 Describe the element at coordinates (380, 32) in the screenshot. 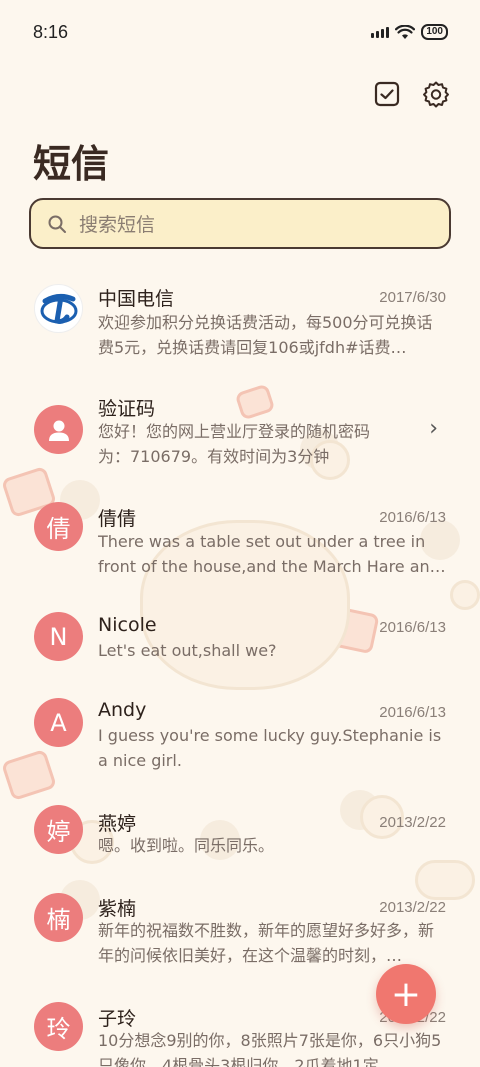

I see `signal-icon` at that location.